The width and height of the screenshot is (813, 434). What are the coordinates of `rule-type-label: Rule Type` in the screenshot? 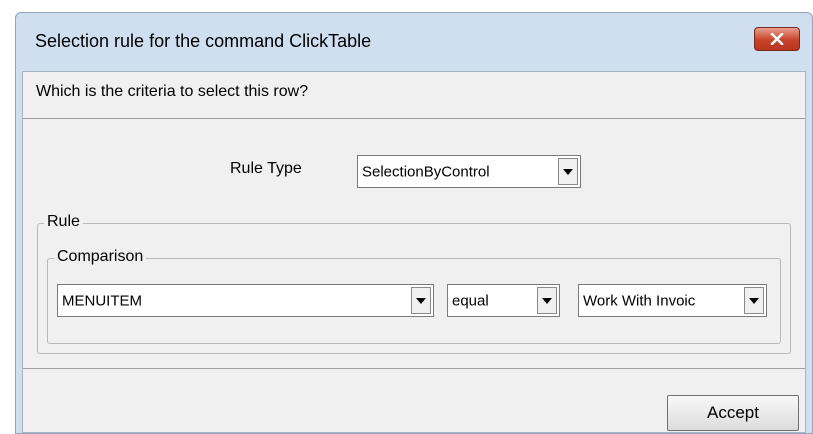 It's located at (266, 168).